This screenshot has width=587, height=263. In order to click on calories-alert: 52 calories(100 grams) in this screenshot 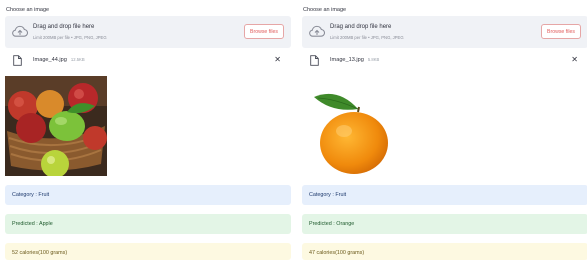, I will do `click(148, 251)`.